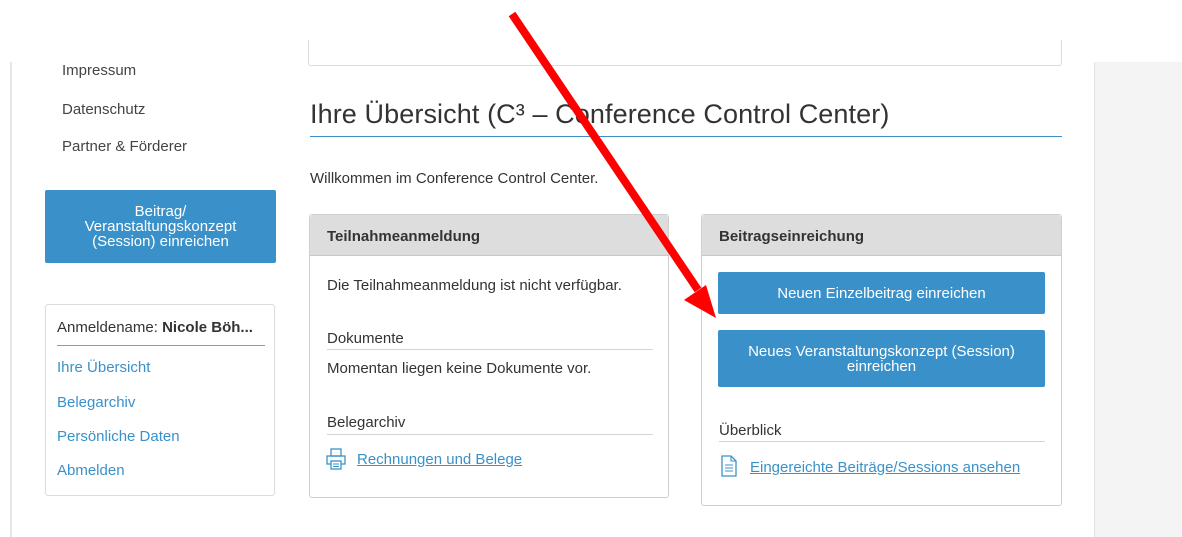 The height and width of the screenshot is (537, 1182). I want to click on registration-card-header: Teilnahmeanmeldung, so click(489, 235).